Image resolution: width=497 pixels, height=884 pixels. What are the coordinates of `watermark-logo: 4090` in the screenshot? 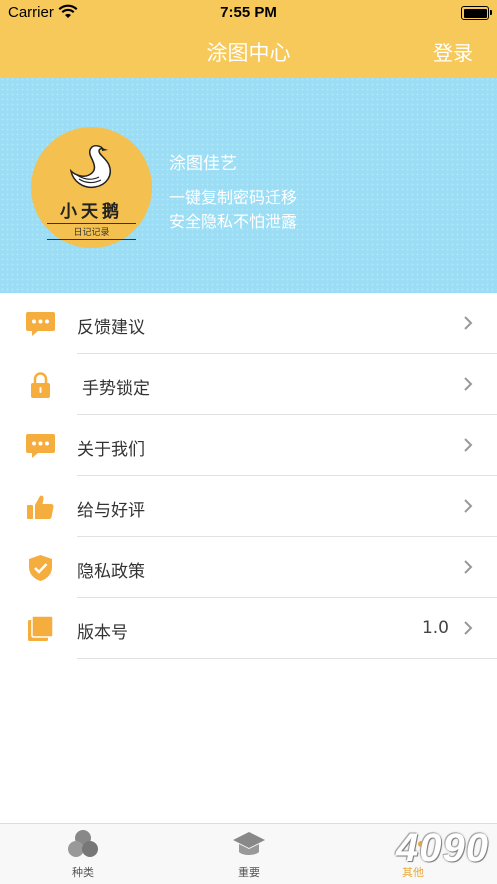 It's located at (442, 848).